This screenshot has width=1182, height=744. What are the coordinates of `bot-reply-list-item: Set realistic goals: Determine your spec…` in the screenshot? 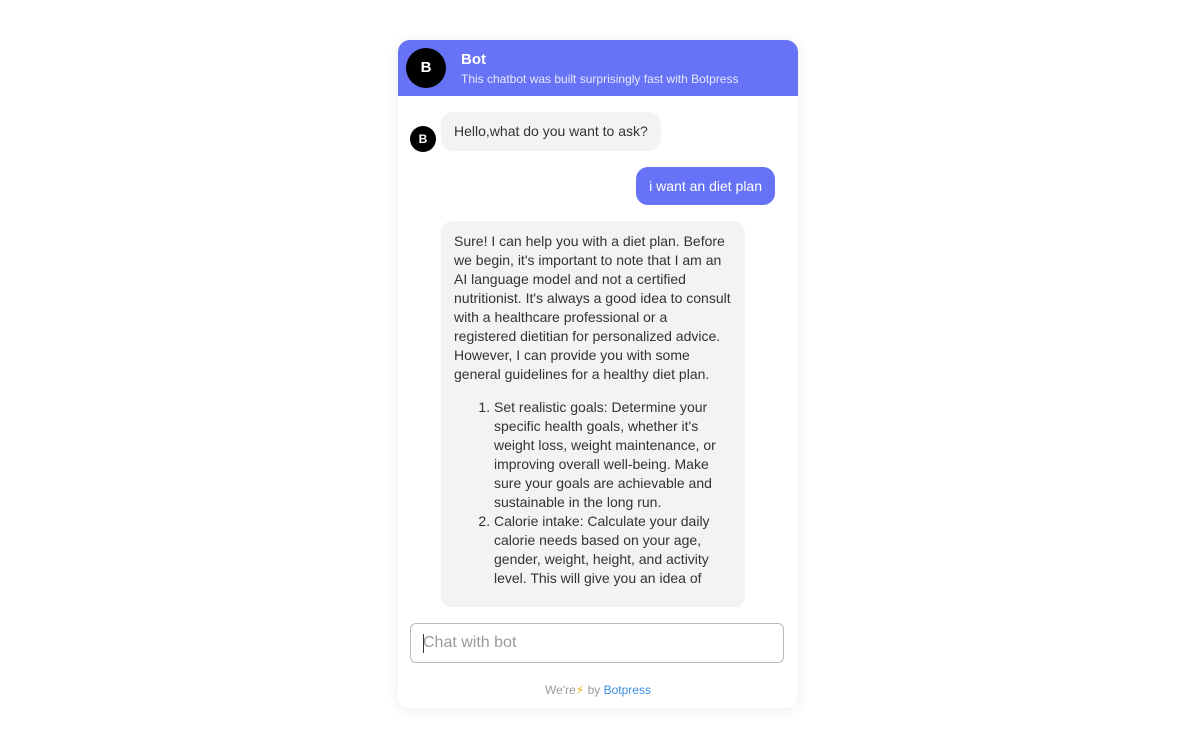 It's located at (613, 455).